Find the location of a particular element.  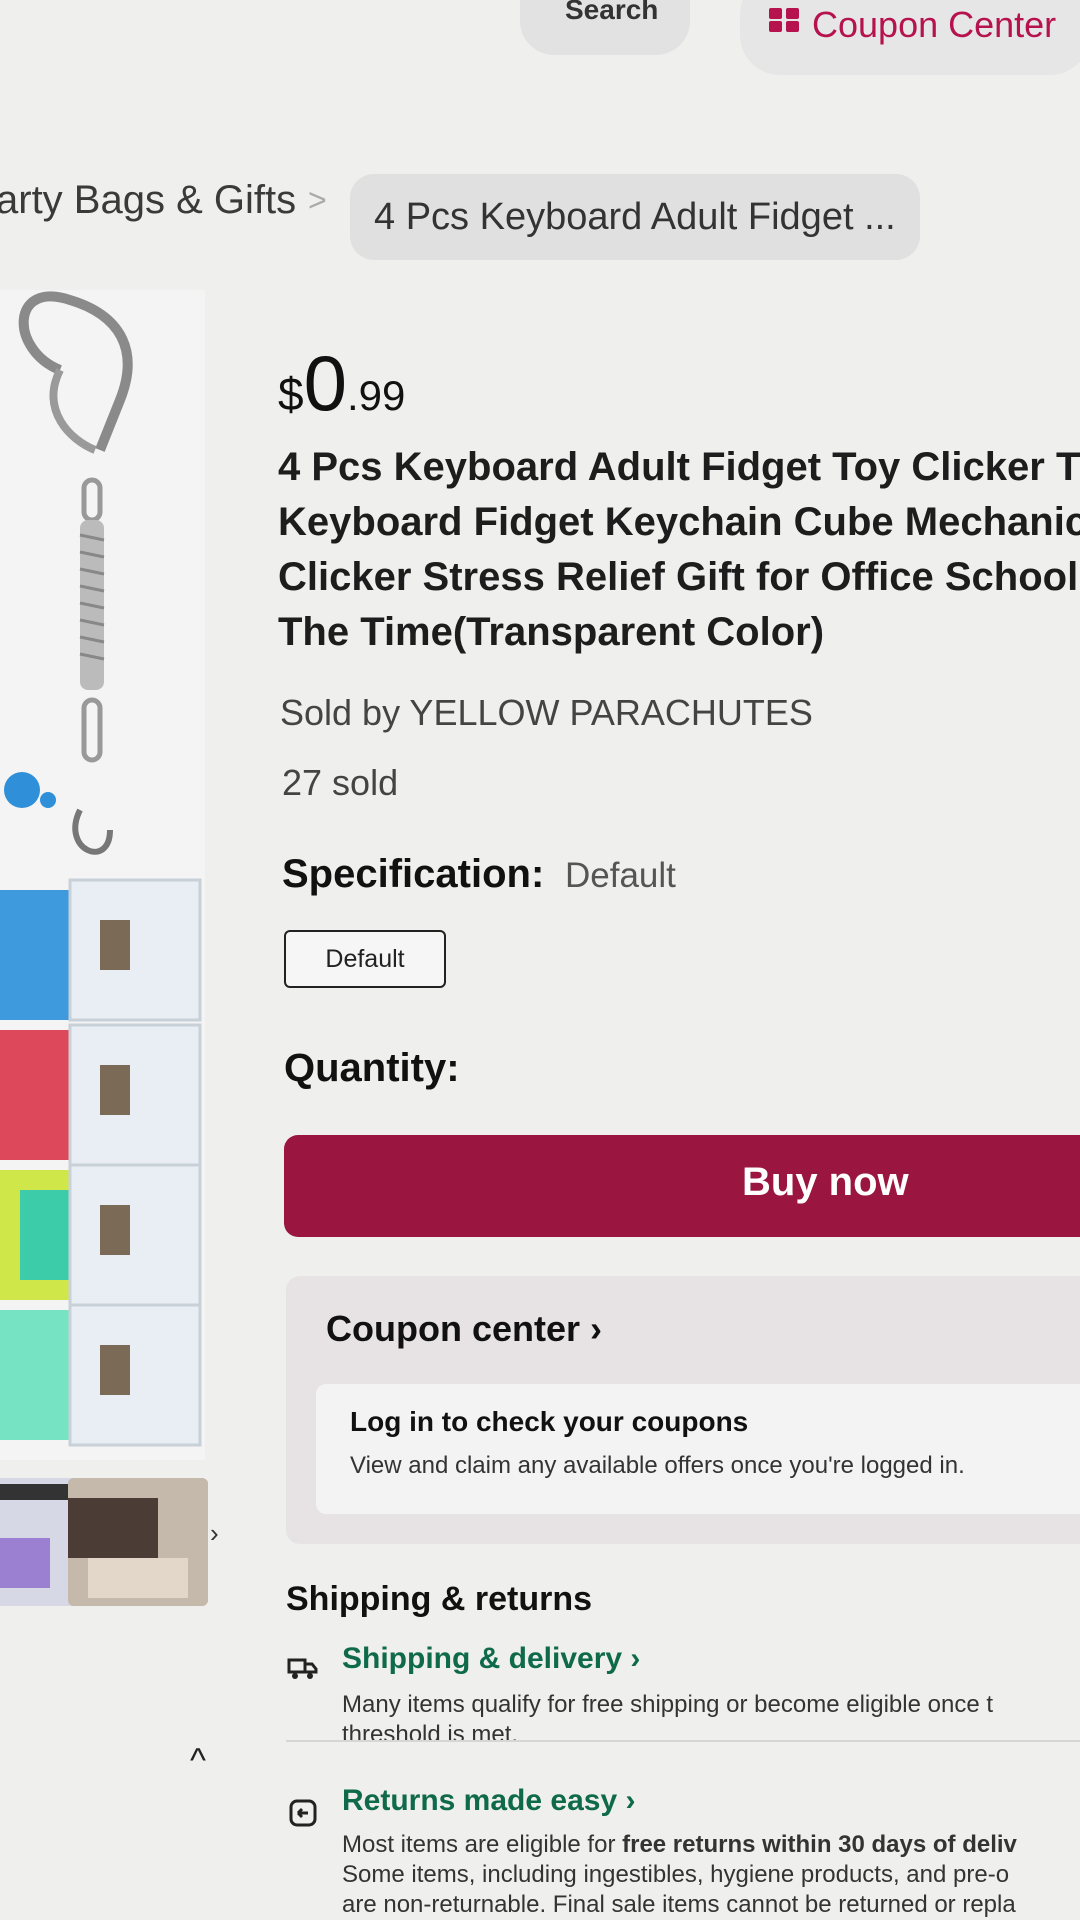

price-decimal: .99 is located at coordinates (376, 395).